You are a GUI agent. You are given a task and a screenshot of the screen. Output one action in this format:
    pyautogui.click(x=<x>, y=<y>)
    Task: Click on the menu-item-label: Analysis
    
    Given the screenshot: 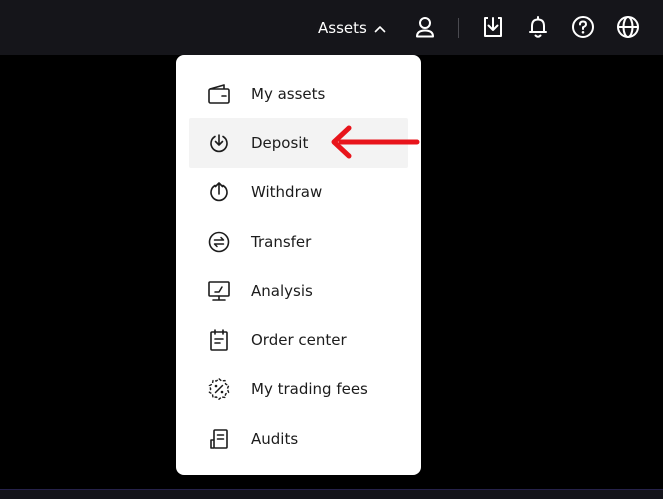 What is the action you would take?
    pyautogui.click(x=282, y=290)
    